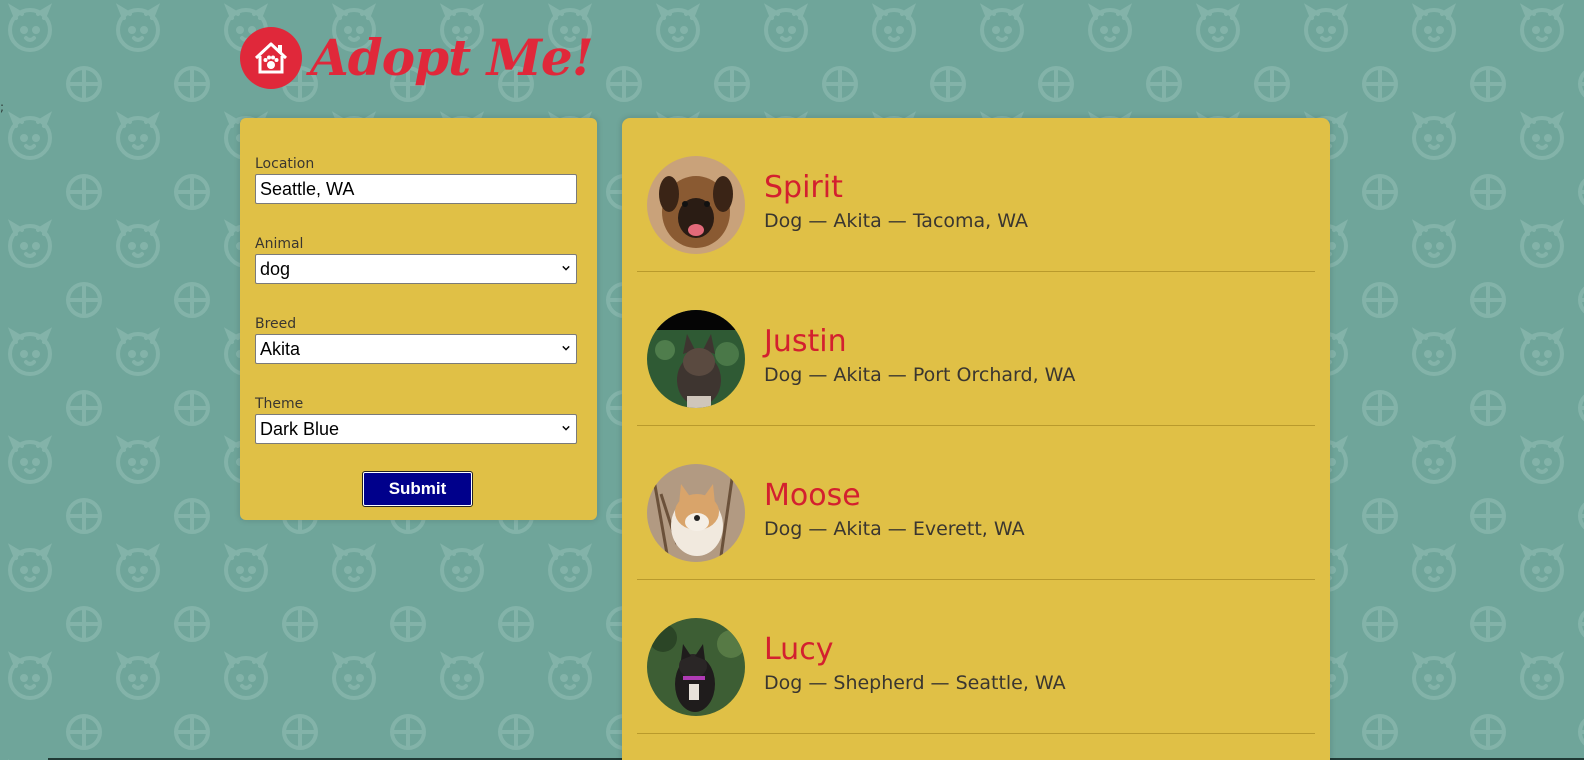  I want to click on breed-select: Akita, so click(416, 349).